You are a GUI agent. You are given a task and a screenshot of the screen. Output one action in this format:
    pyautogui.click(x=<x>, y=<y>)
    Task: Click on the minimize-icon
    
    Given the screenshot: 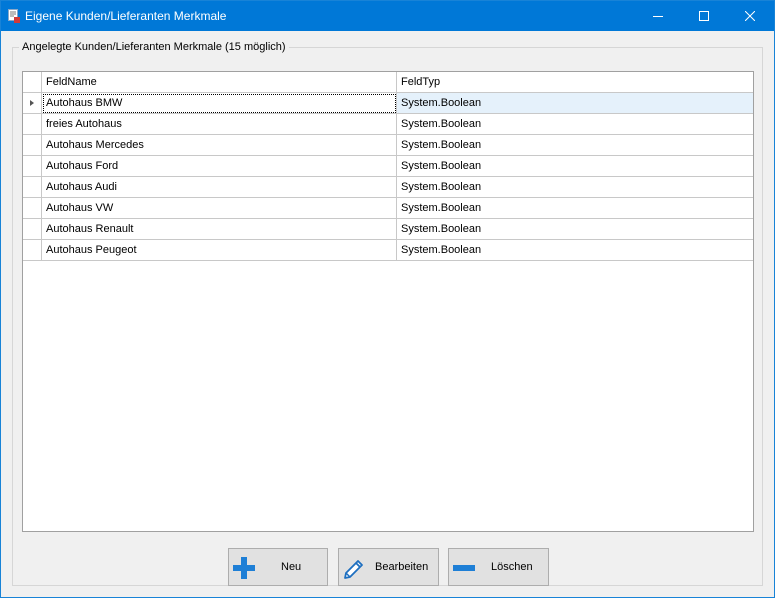 What is the action you would take?
    pyautogui.click(x=658, y=16)
    